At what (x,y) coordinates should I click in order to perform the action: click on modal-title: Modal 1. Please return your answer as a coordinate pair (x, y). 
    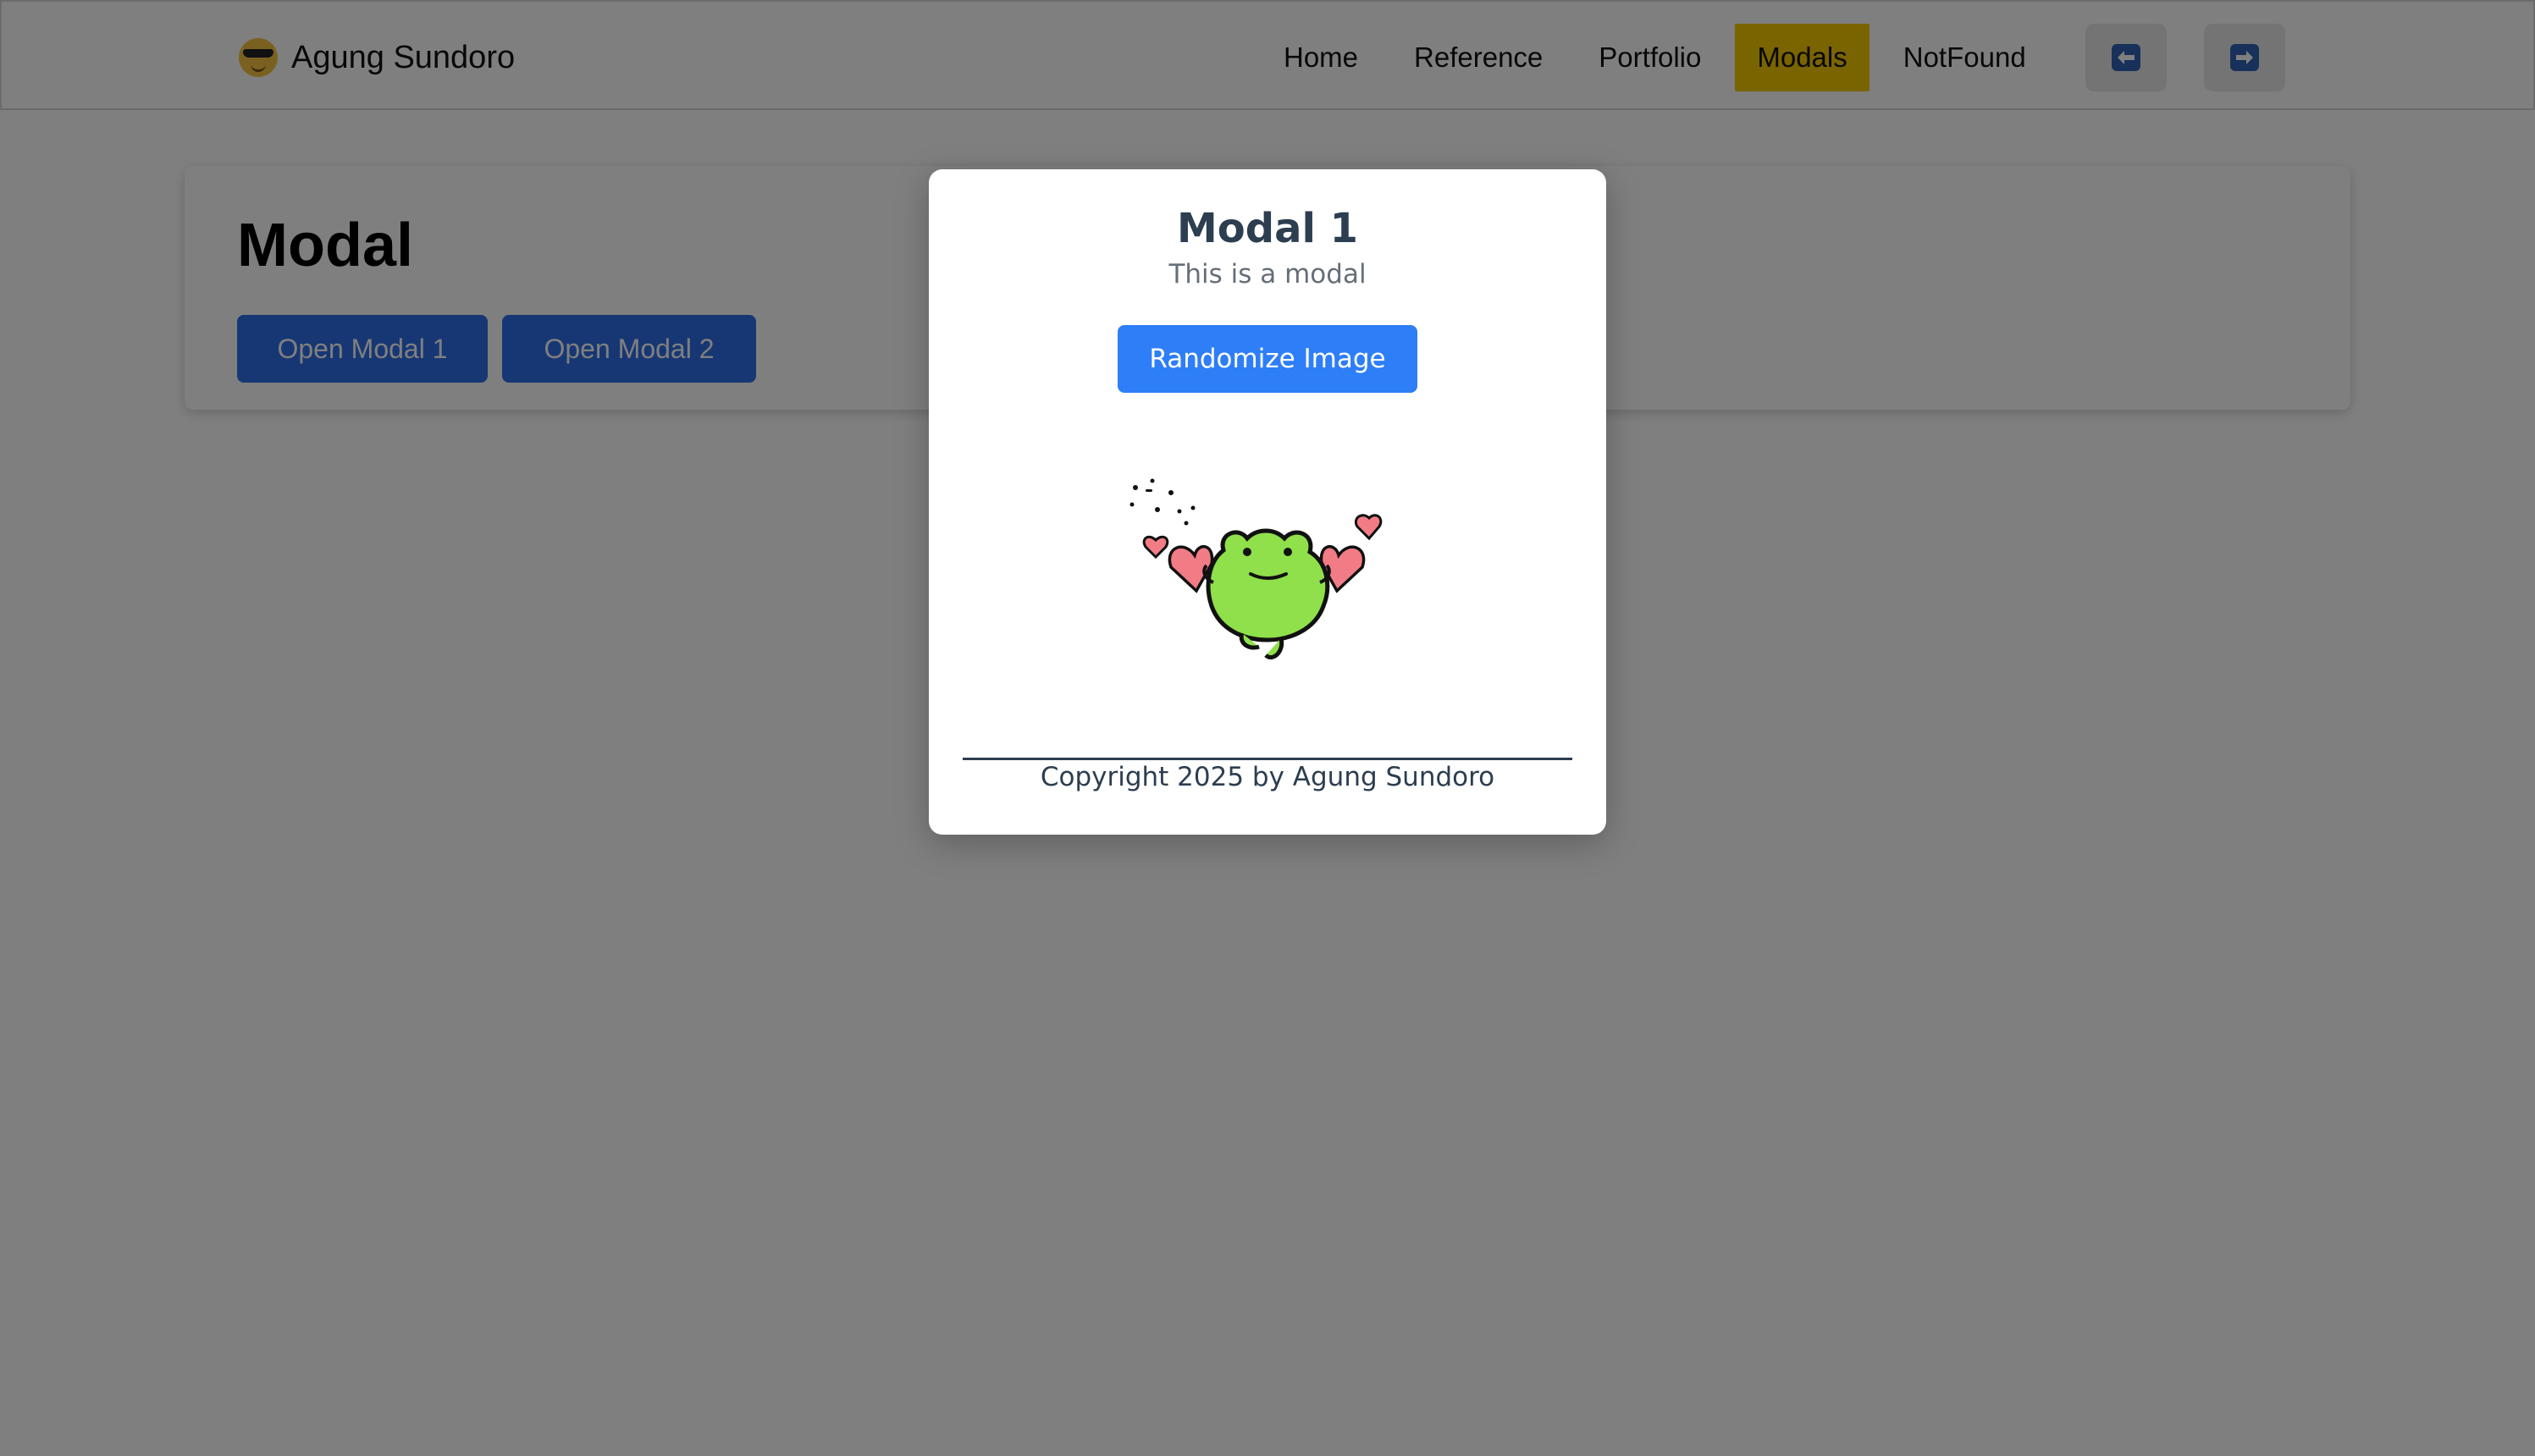
    Looking at the image, I should click on (1267, 229).